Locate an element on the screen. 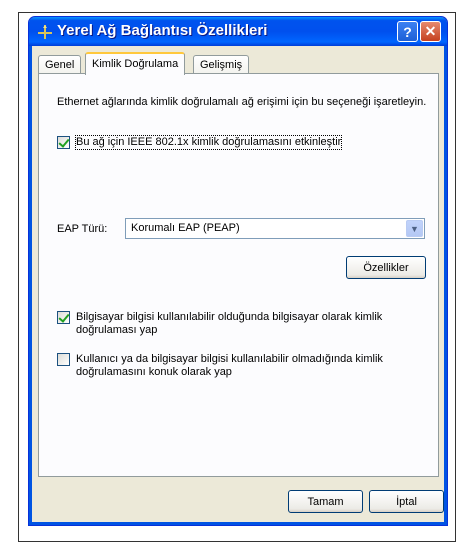 Image resolution: width=472 pixels, height=550 pixels. chevron-down-icon: ▼ is located at coordinates (414, 228).